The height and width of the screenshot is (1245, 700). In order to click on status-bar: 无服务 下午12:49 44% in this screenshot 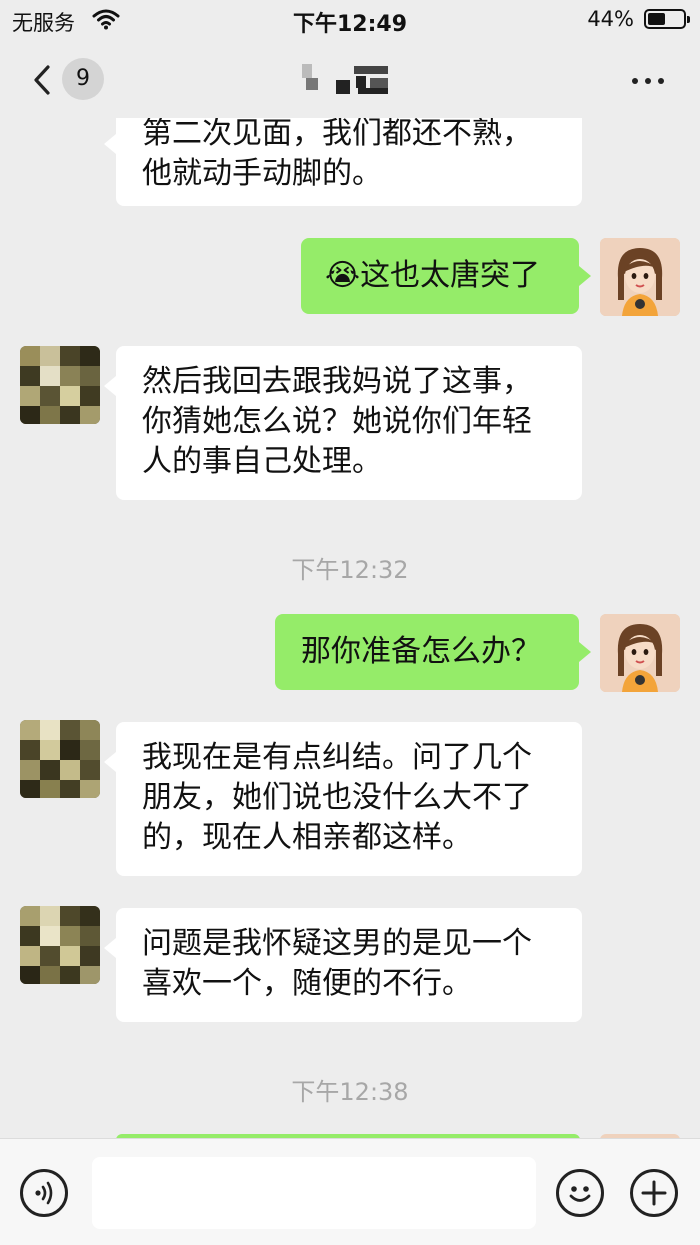, I will do `click(350, 20)`.